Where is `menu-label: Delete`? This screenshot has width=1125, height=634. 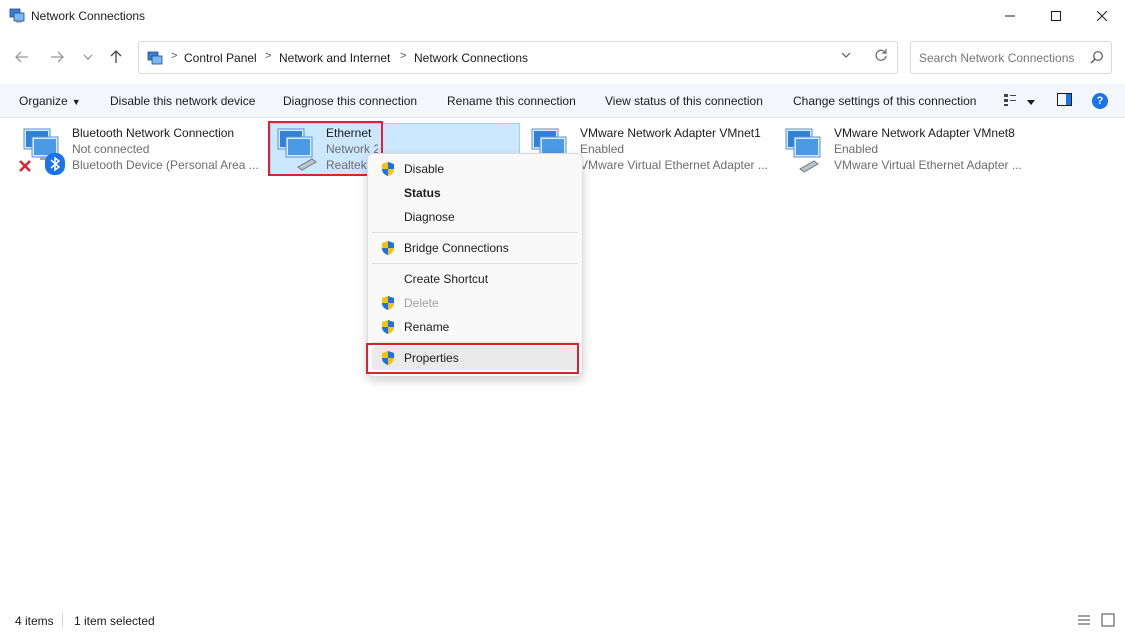 menu-label: Delete is located at coordinates (421, 303).